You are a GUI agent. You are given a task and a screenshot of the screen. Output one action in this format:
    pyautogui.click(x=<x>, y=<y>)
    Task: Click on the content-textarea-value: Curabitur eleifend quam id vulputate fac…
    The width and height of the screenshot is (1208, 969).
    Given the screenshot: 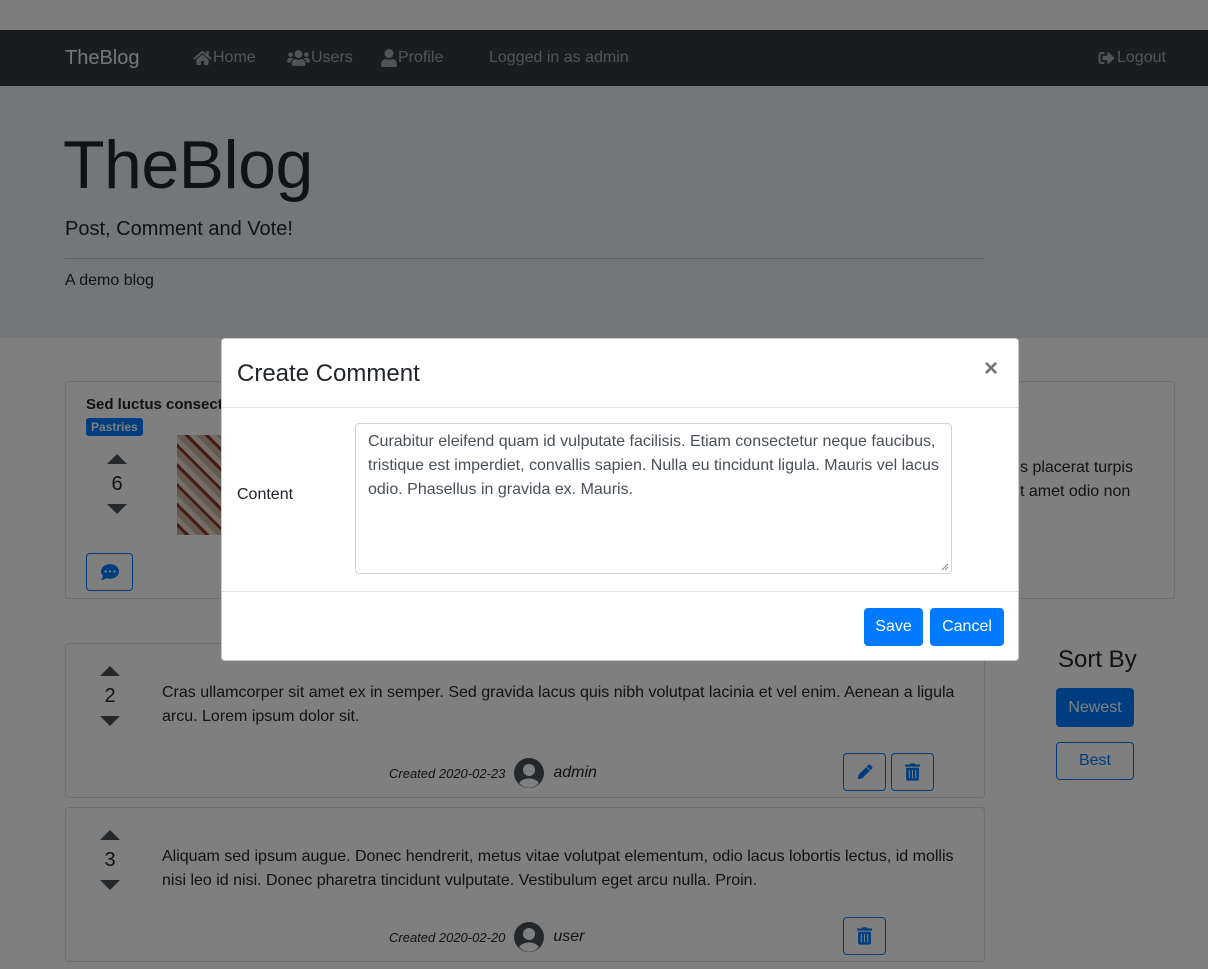 What is the action you would take?
    pyautogui.click(x=653, y=465)
    